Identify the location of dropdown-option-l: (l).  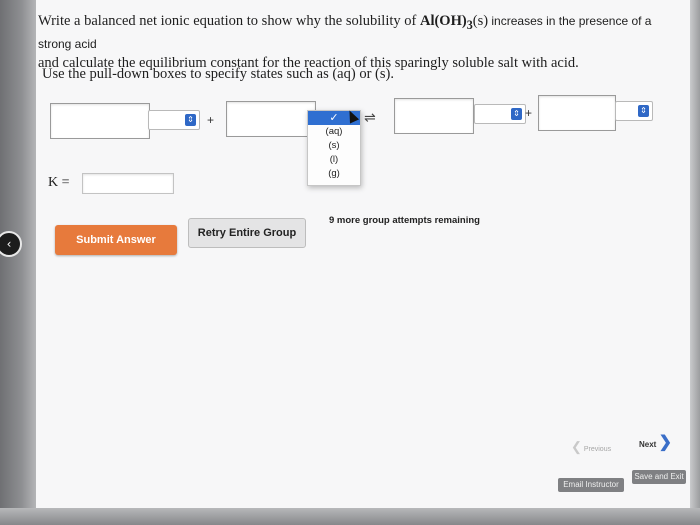
(334, 160).